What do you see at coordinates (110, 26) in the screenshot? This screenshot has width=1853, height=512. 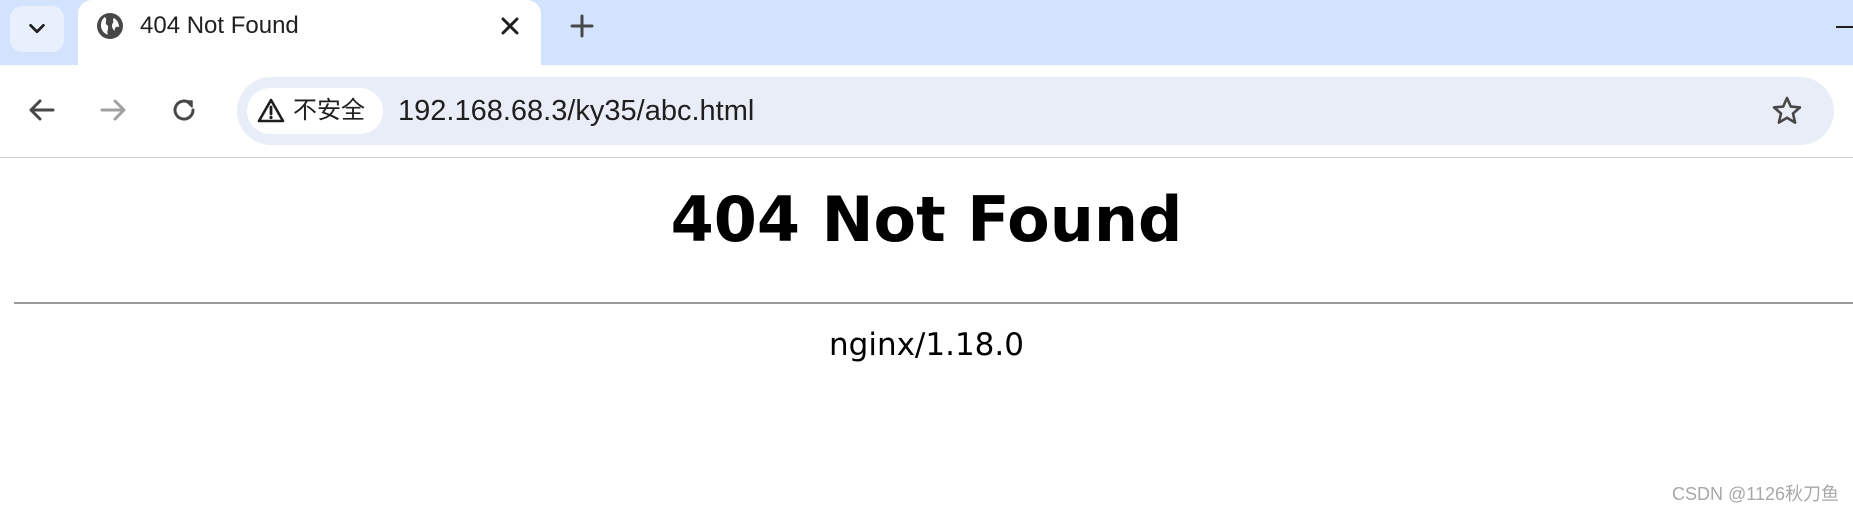 I see `globe-icon` at bounding box center [110, 26].